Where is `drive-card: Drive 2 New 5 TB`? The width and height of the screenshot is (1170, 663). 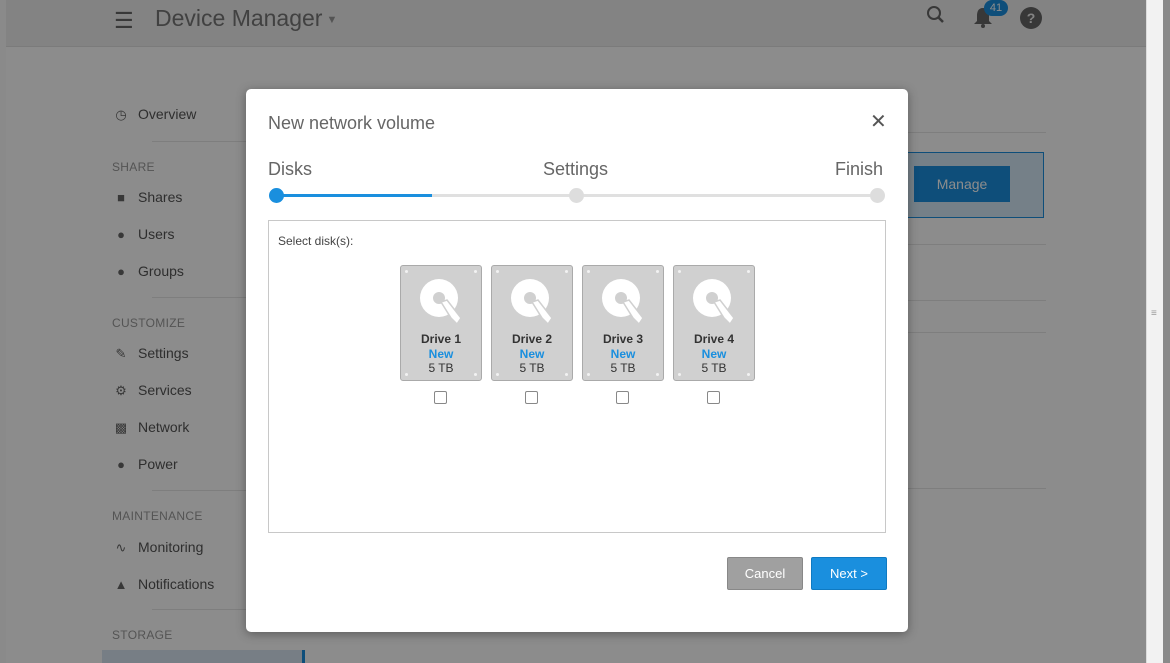 drive-card: Drive 2 New 5 TB is located at coordinates (532, 323).